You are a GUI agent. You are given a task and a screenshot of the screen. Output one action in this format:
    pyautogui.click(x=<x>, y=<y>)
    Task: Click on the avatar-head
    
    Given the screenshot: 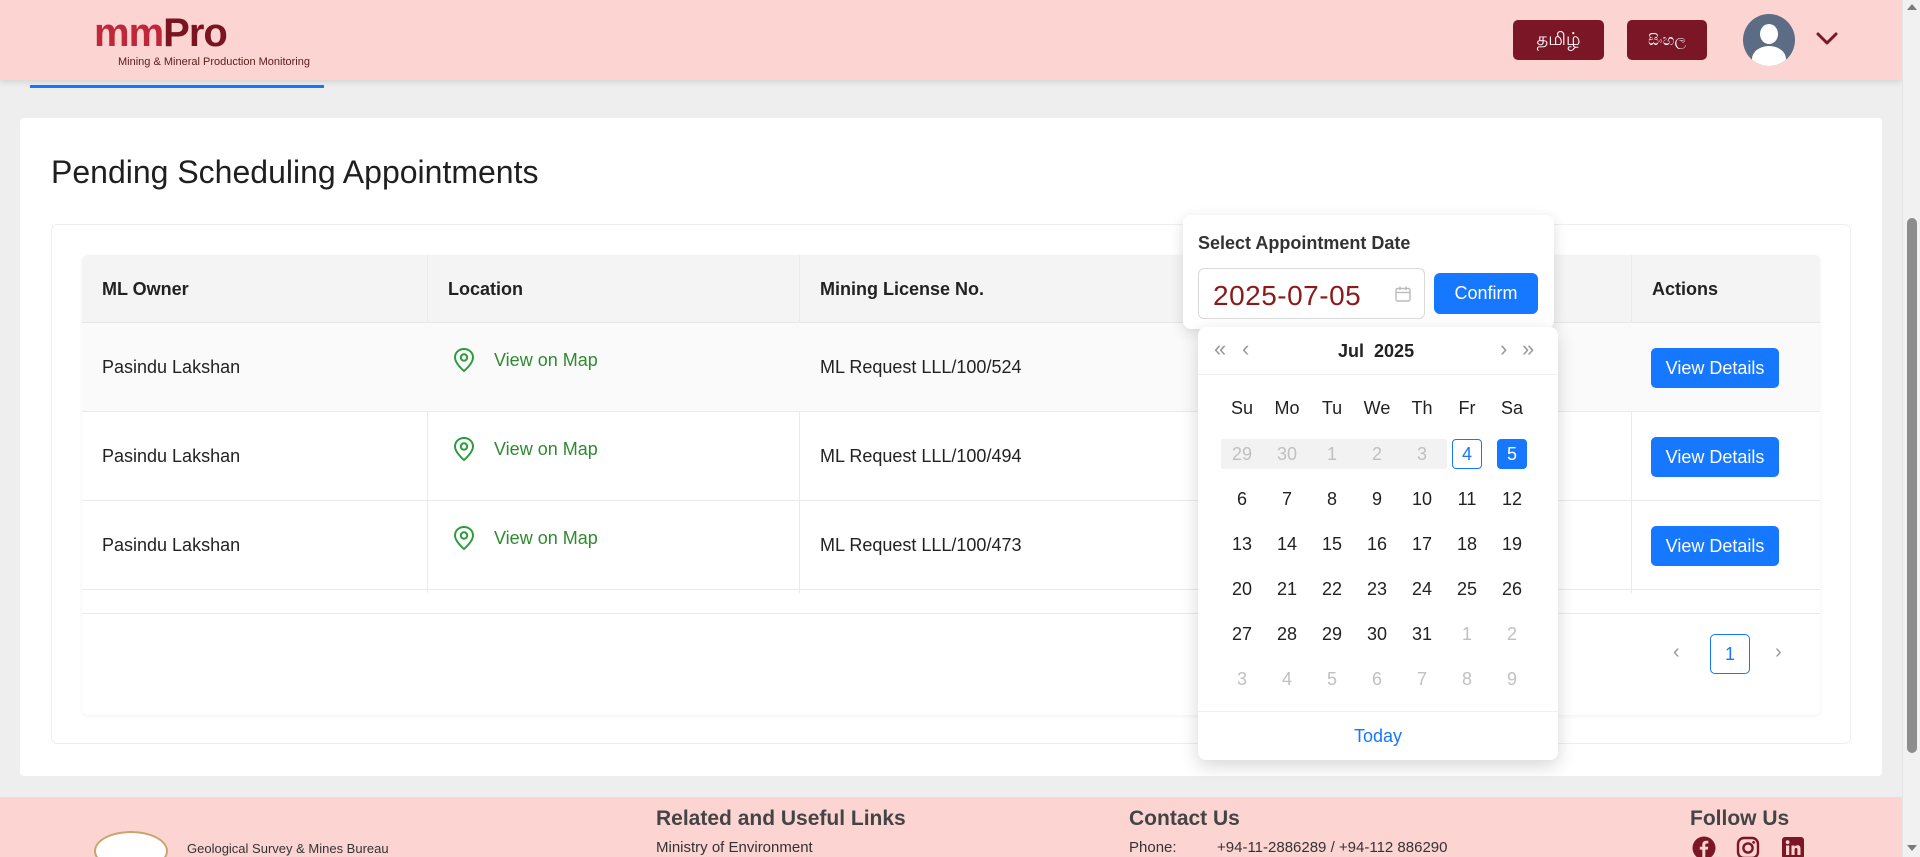 What is the action you would take?
    pyautogui.click(x=1769, y=34)
    